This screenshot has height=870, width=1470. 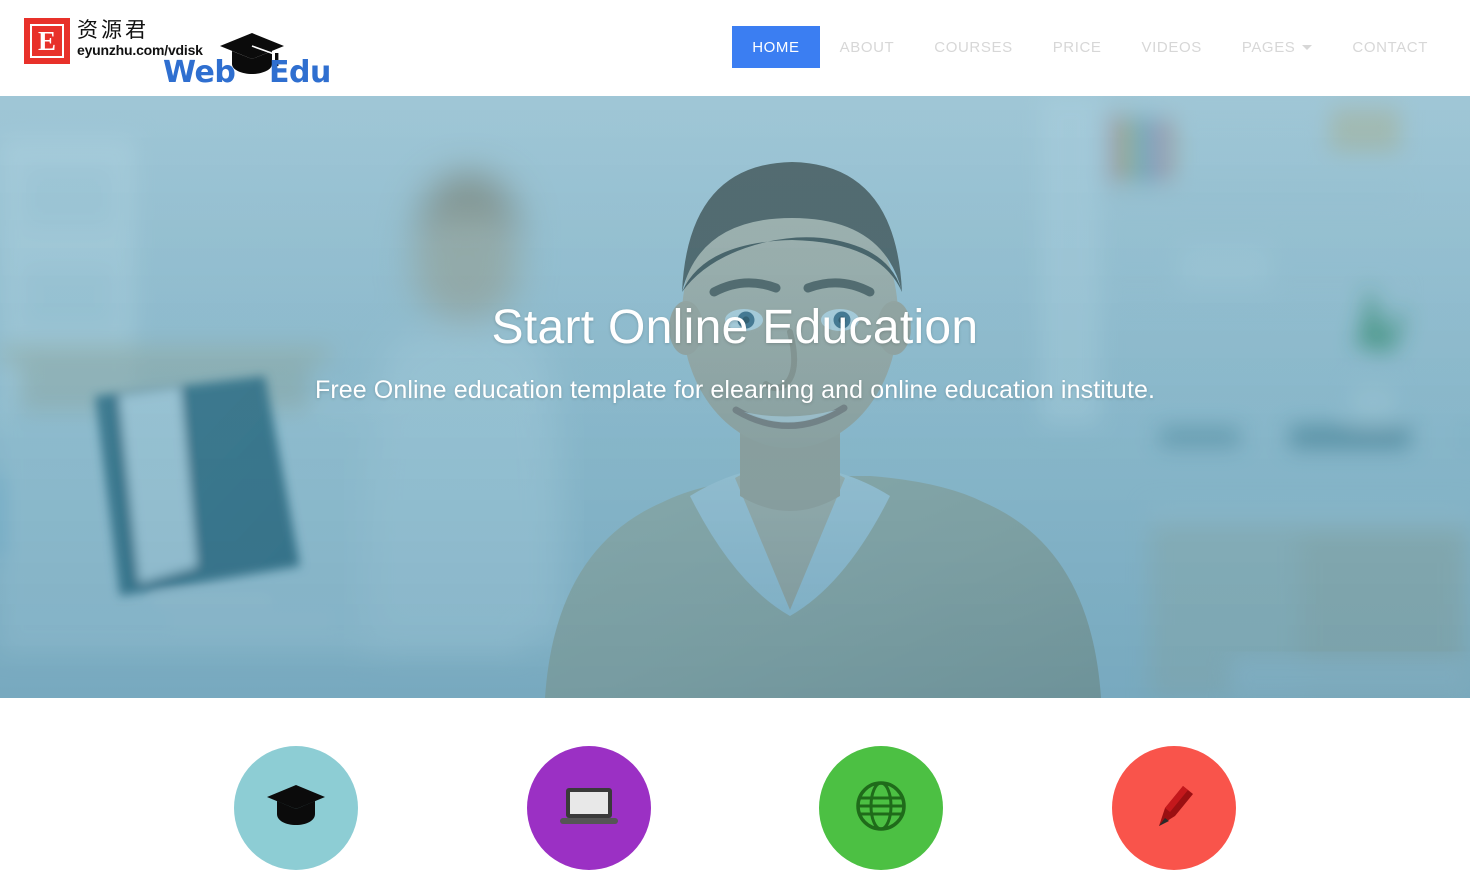 I want to click on nav-label: COURSES, so click(x=973, y=47).